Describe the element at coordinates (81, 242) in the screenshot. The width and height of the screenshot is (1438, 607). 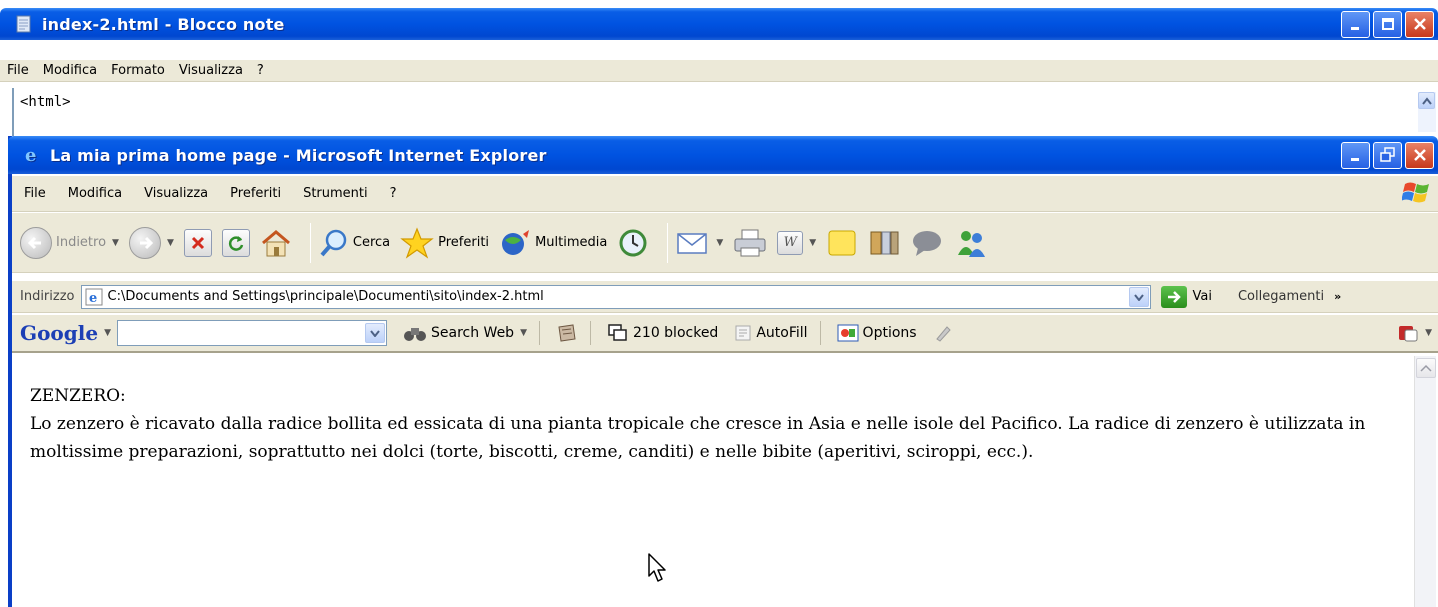
I see `back-label: Indietro` at that location.